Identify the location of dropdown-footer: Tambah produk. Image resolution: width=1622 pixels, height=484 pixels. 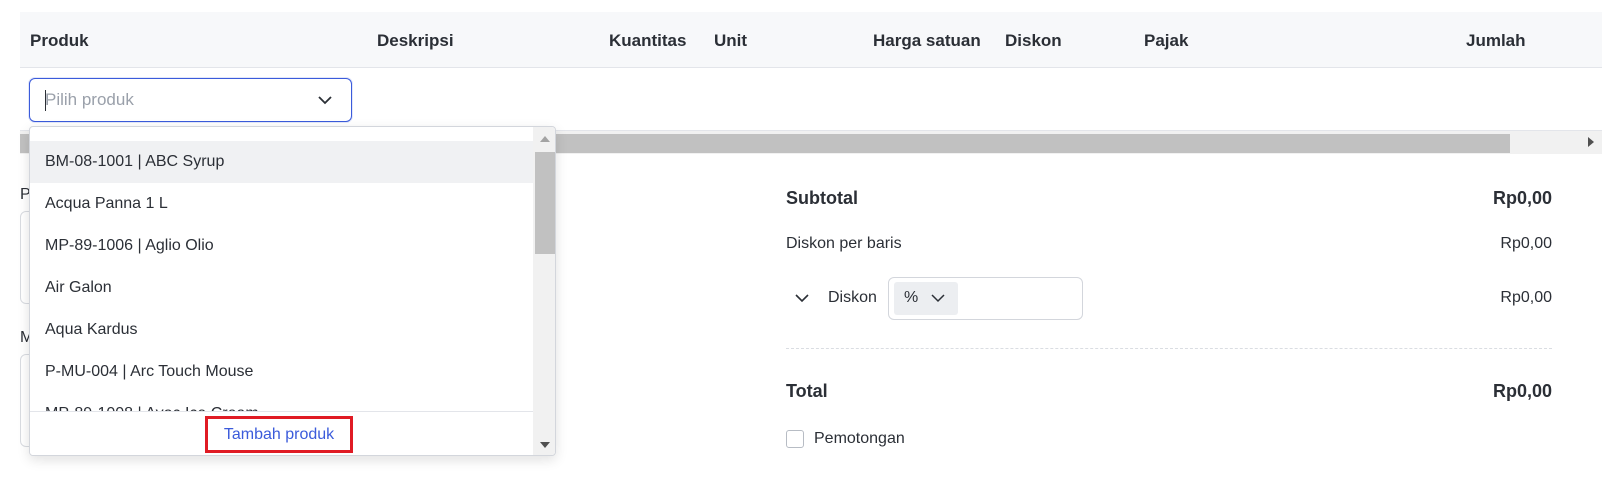
(281, 433).